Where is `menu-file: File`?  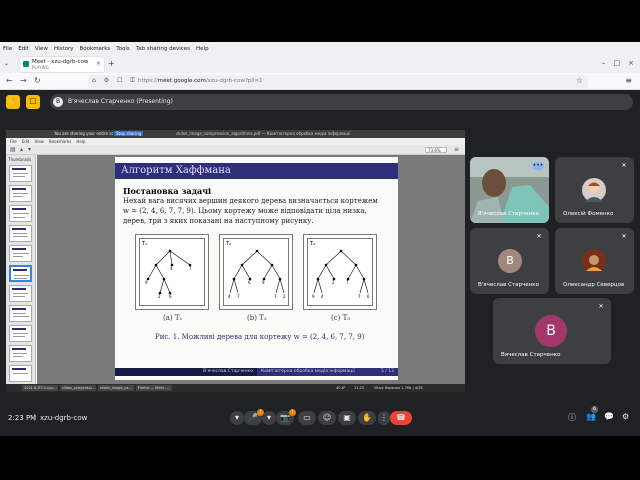 menu-file: File is located at coordinates (7, 49).